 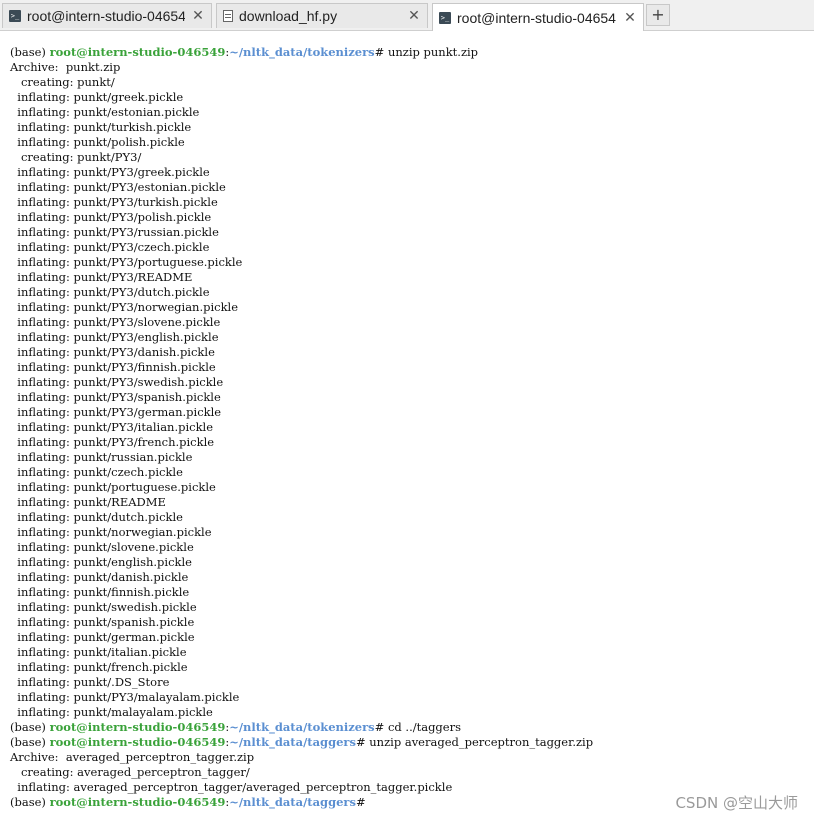 I want to click on output-line: inflating: punkt/dutch.pickle, so click(x=96, y=517).